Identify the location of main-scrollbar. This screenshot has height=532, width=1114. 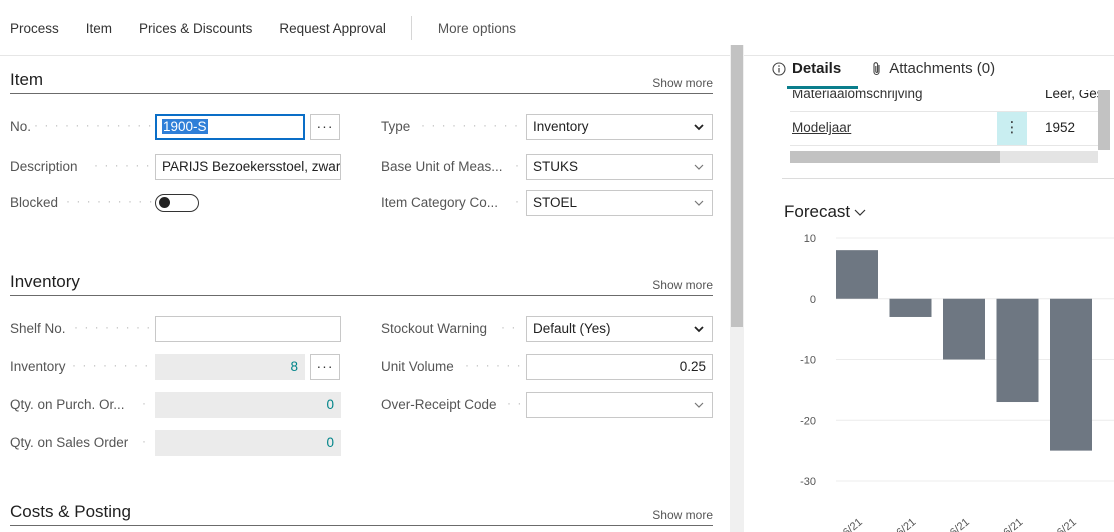
(737, 288).